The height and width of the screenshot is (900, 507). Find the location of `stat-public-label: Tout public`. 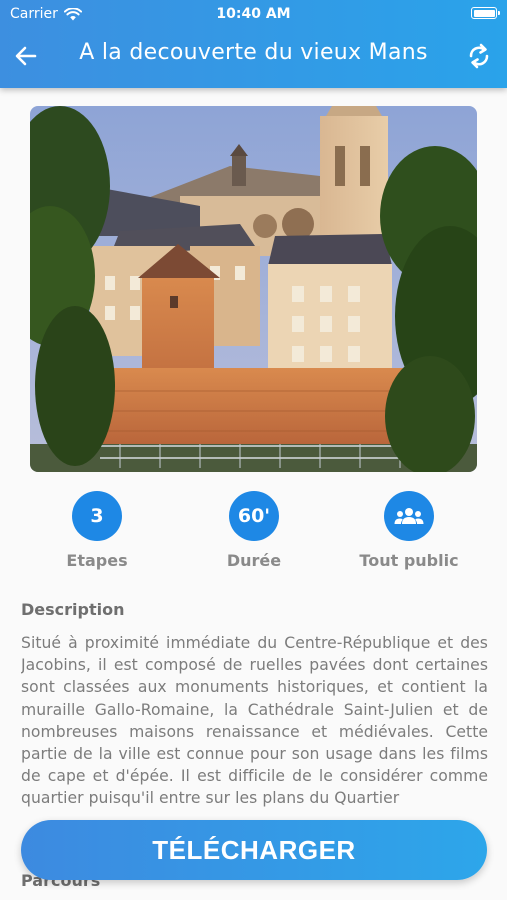

stat-public-label: Tout public is located at coordinates (409, 560).